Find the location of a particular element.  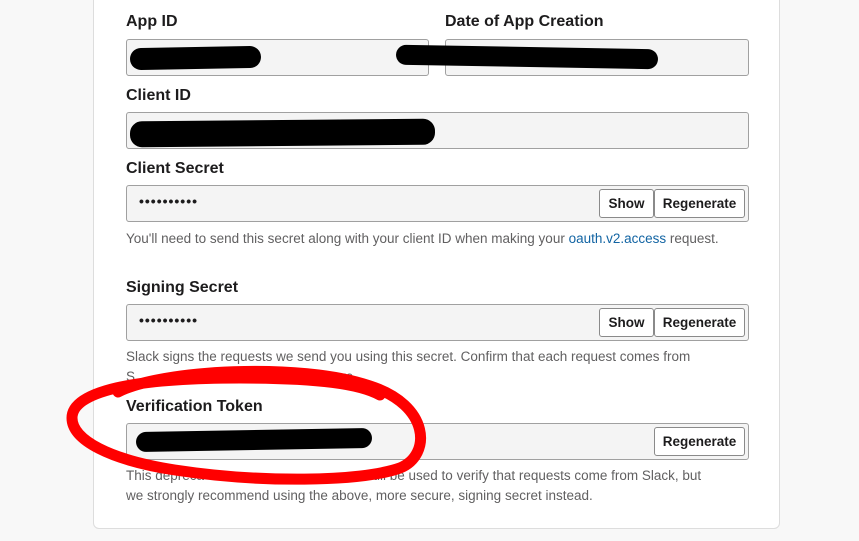

app-id-label: App ID is located at coordinates (152, 21).